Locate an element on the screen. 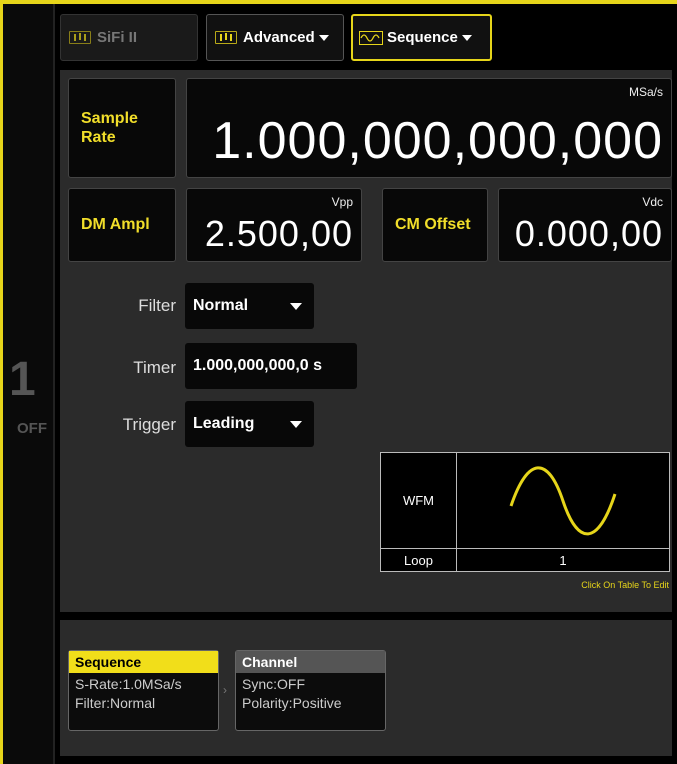 This screenshot has height=764, width=677. tab-sequence-label: Sequence is located at coordinates (422, 37).